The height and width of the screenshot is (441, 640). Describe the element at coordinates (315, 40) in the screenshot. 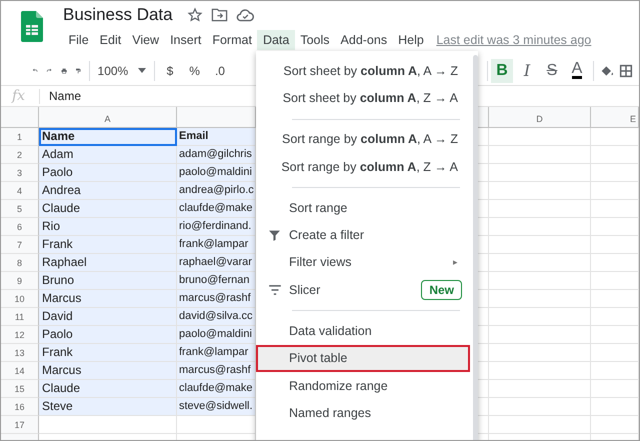

I see `menu-item: Tools` at that location.